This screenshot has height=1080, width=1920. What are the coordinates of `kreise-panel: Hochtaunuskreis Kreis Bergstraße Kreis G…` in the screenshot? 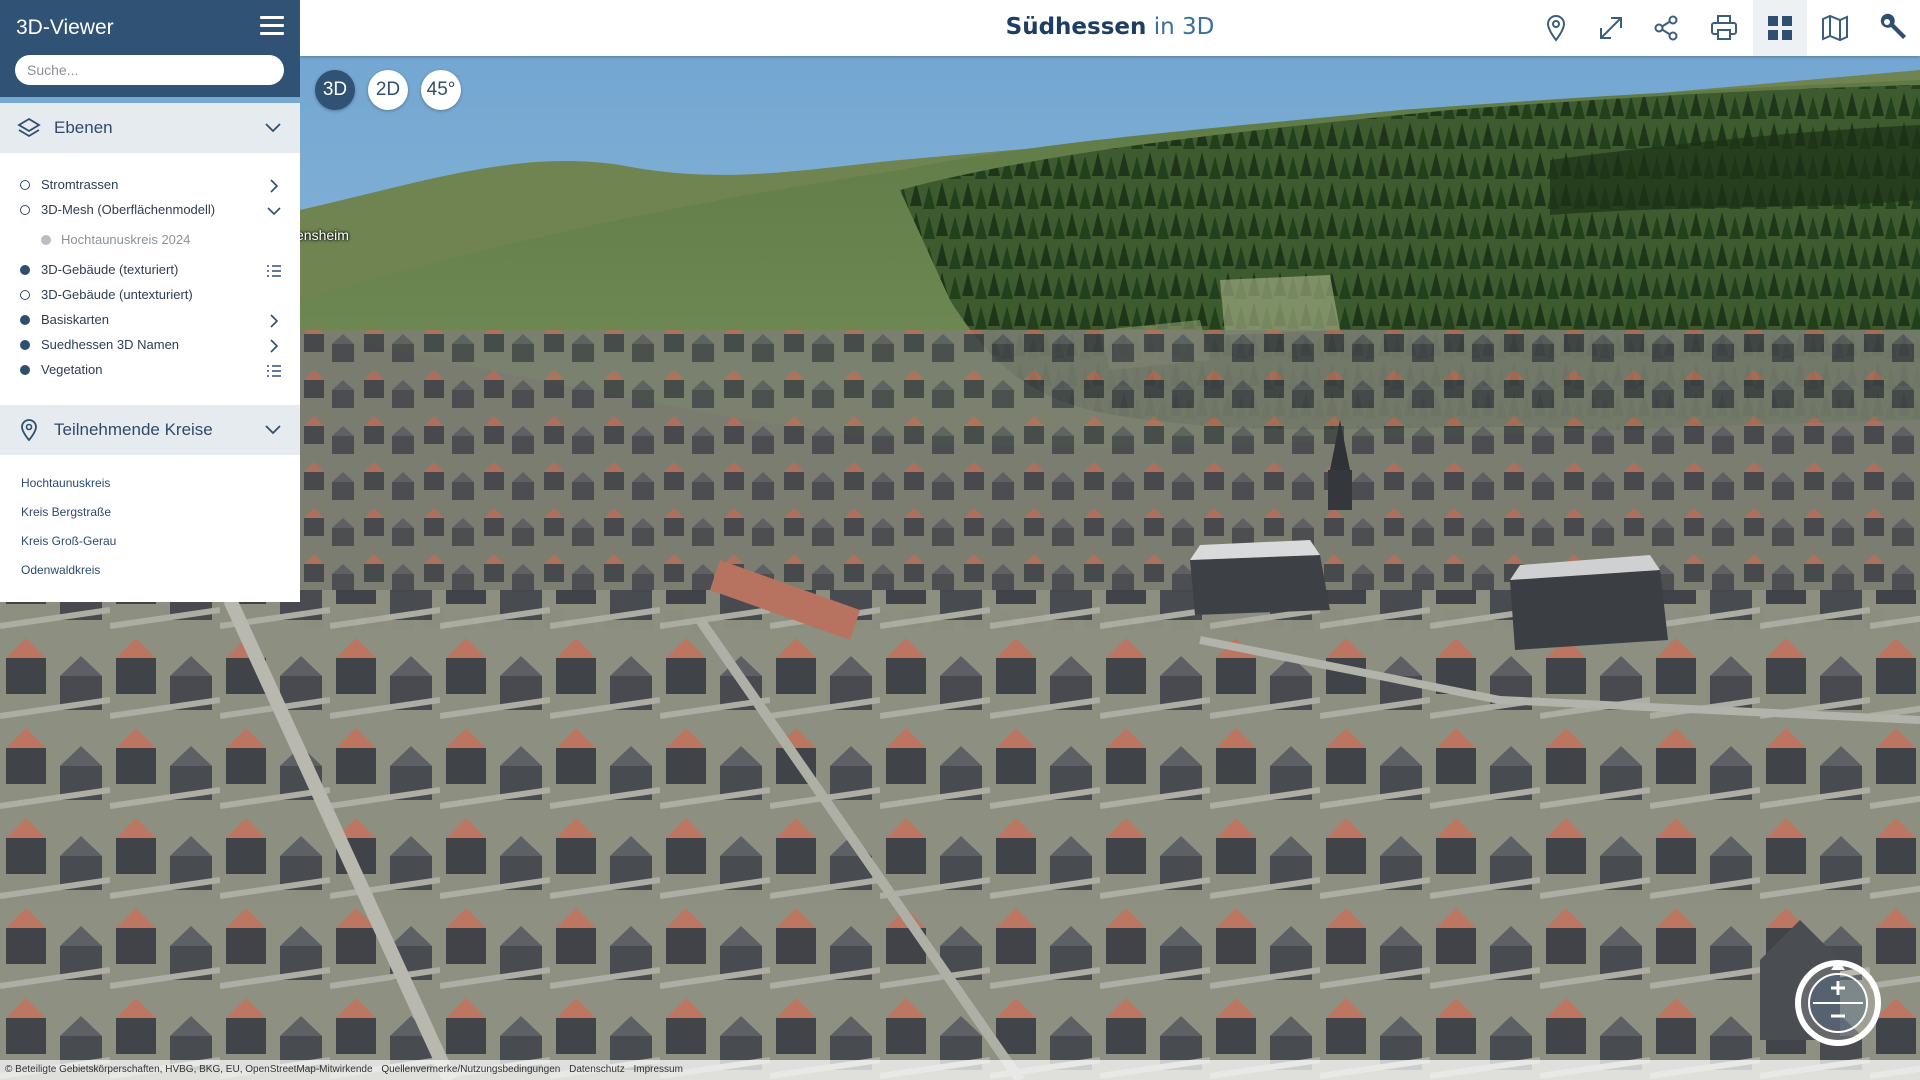 It's located at (150, 528).